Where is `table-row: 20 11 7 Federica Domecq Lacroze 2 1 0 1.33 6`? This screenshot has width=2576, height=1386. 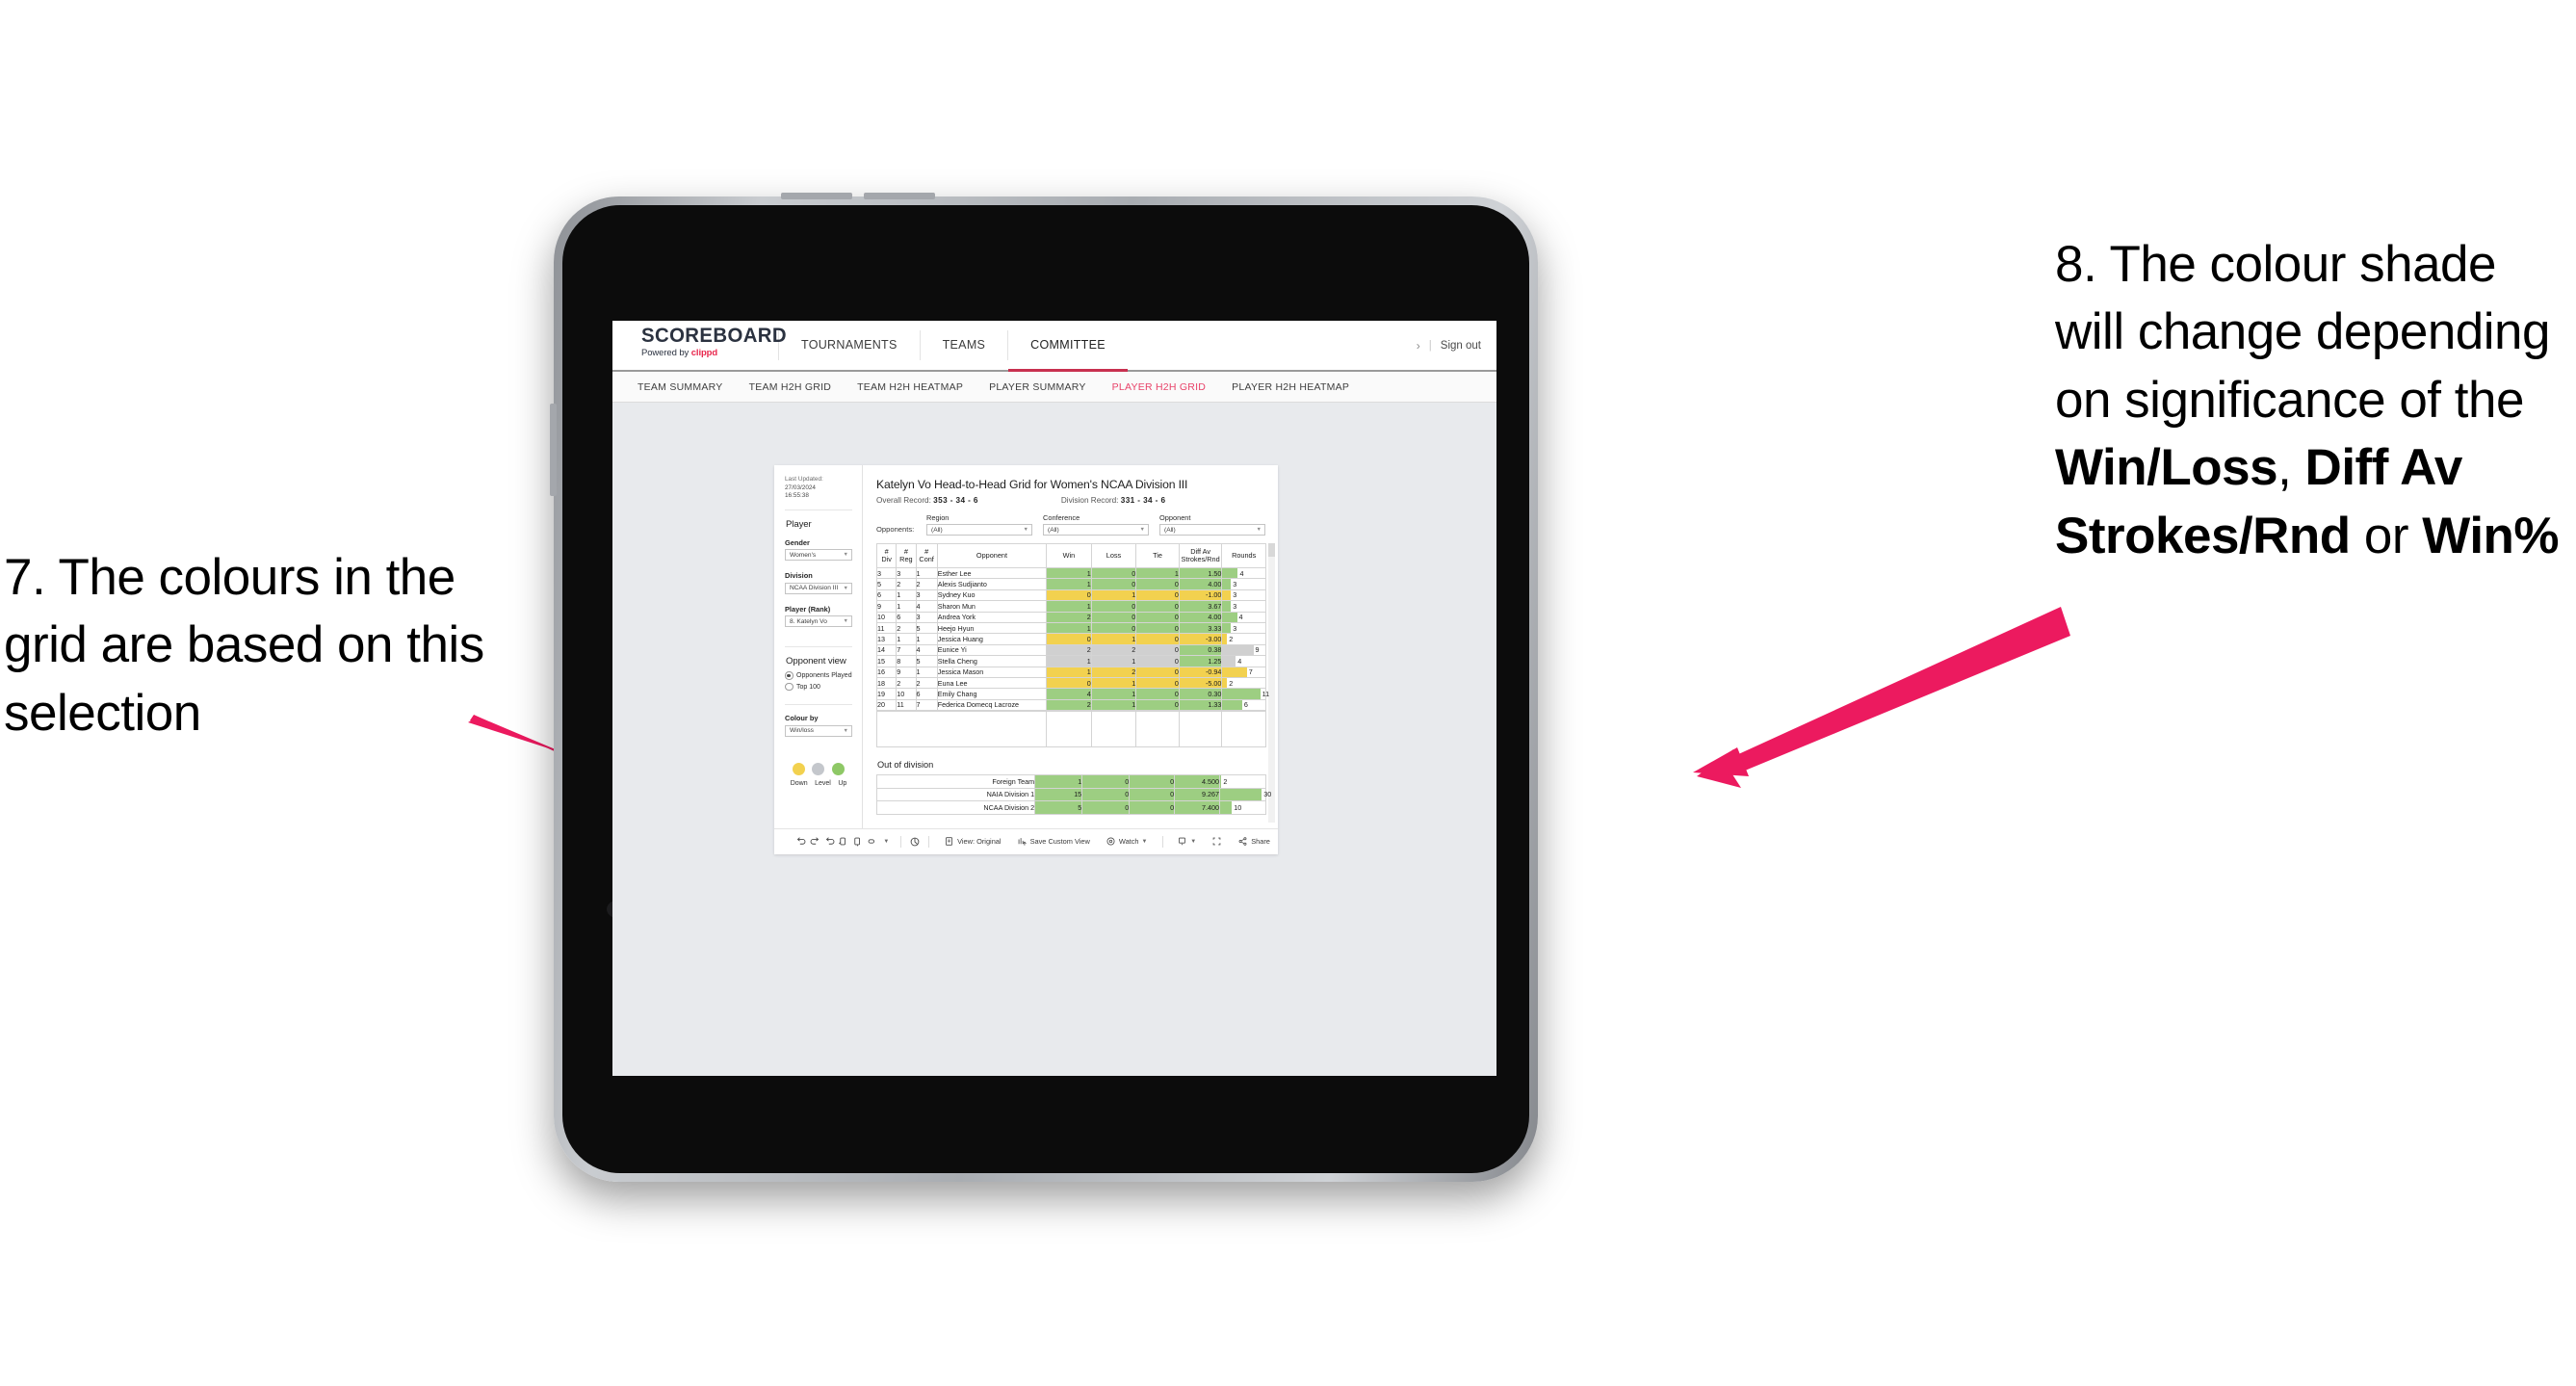
table-row: 20 11 7 Federica Domecq Lacroze 2 1 0 1.33 6 is located at coordinates (1070, 705).